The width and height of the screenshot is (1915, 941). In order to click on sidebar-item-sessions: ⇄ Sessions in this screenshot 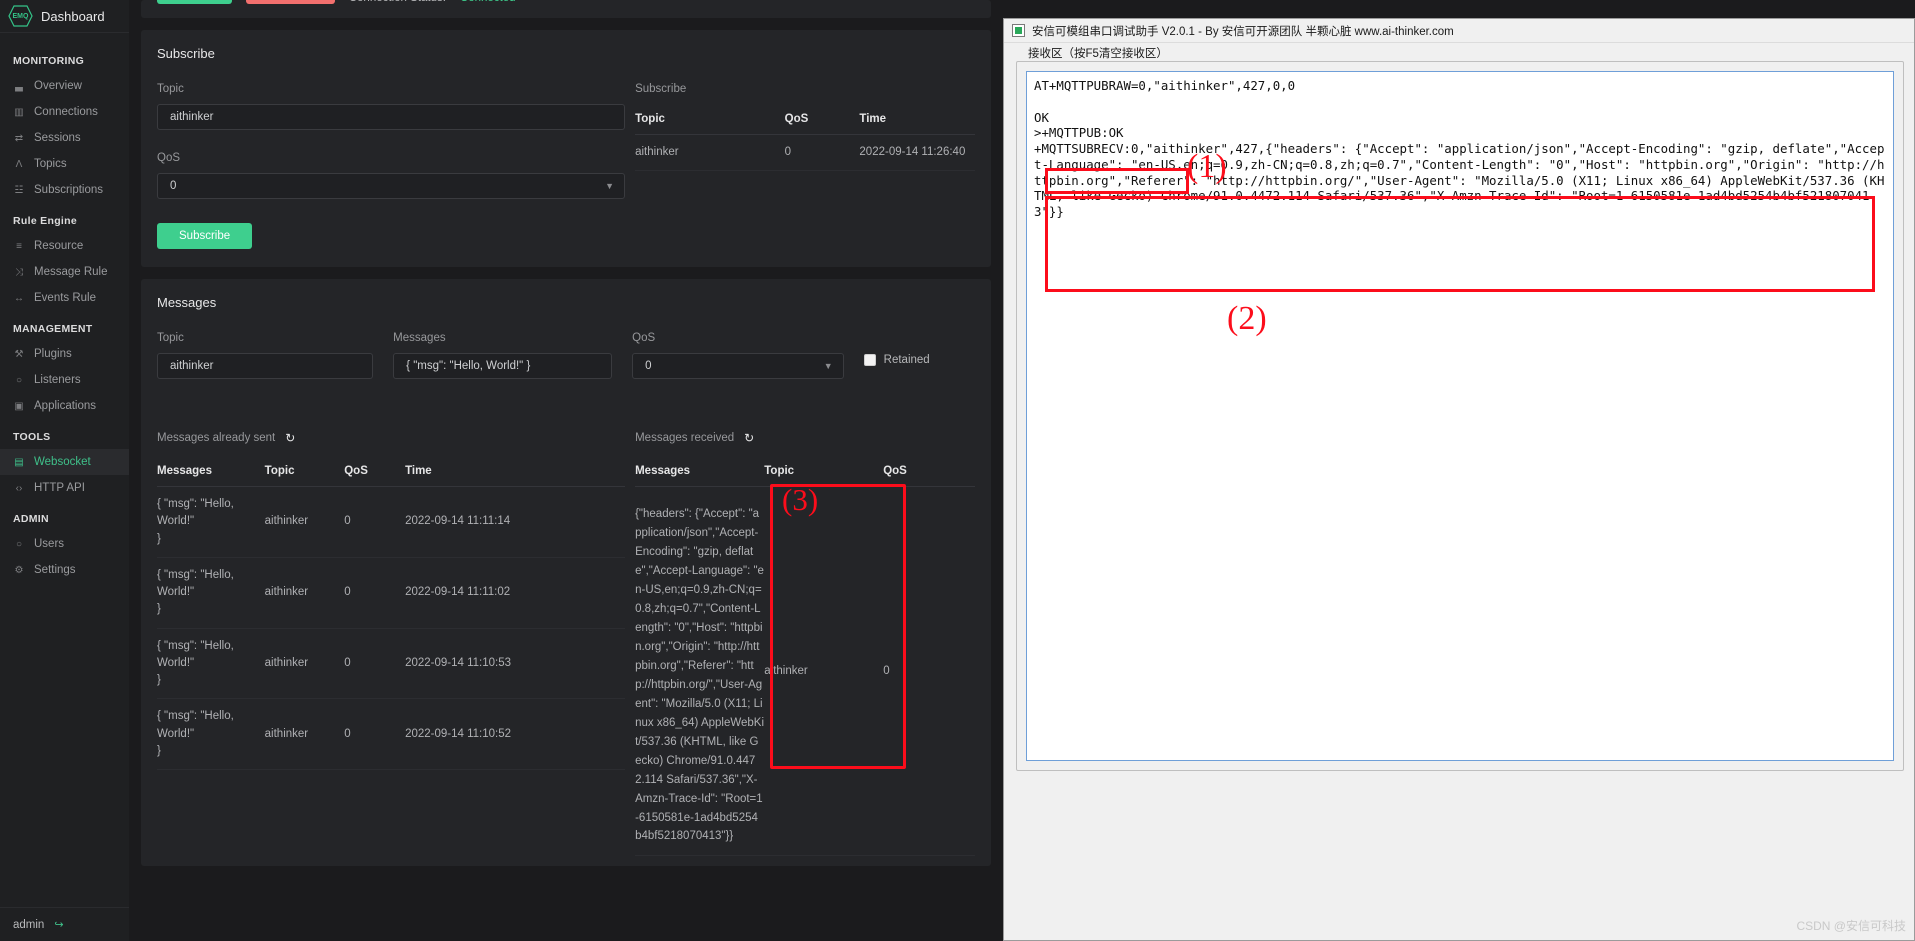, I will do `click(64, 138)`.